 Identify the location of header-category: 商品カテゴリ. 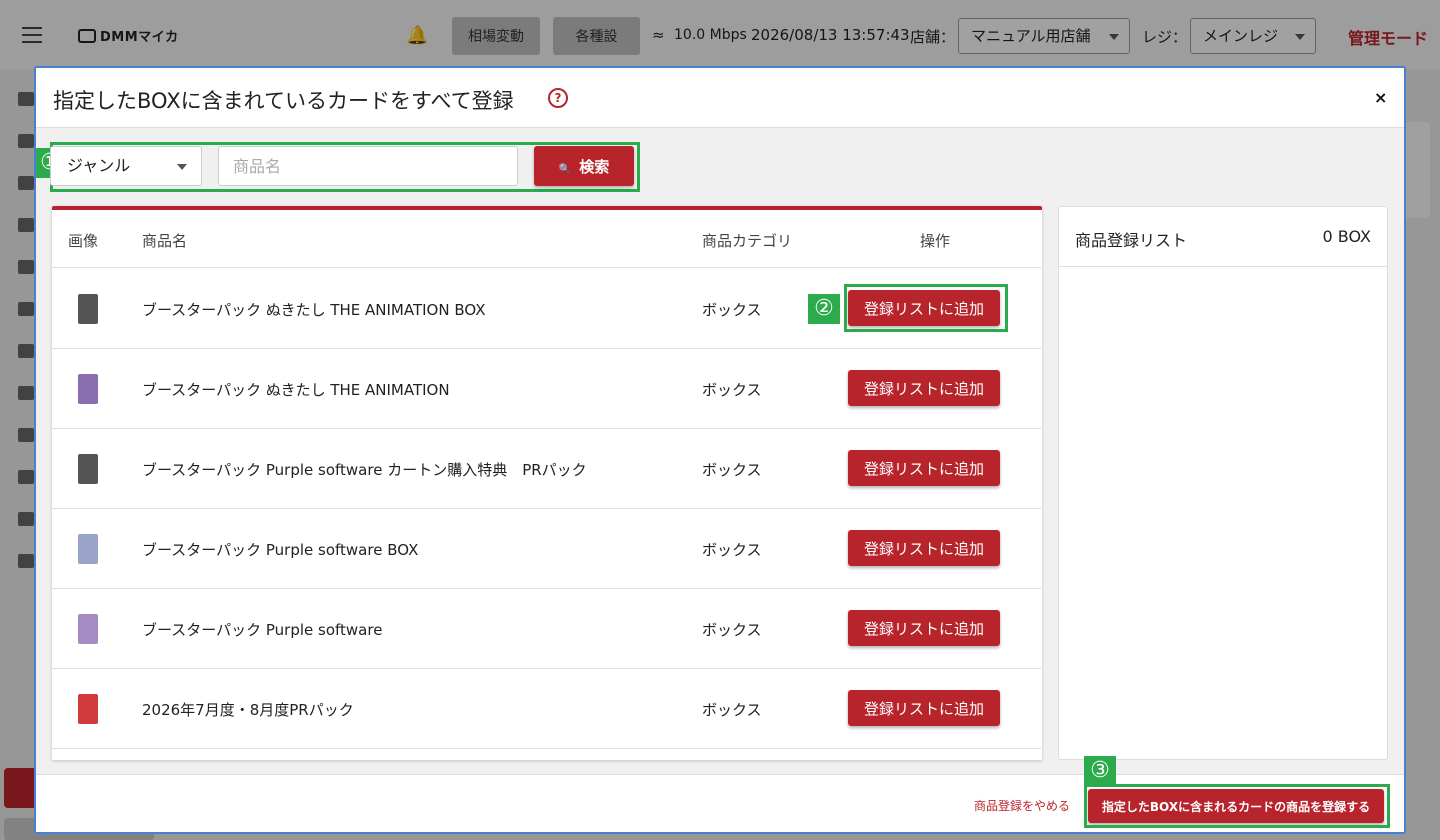
(747, 241).